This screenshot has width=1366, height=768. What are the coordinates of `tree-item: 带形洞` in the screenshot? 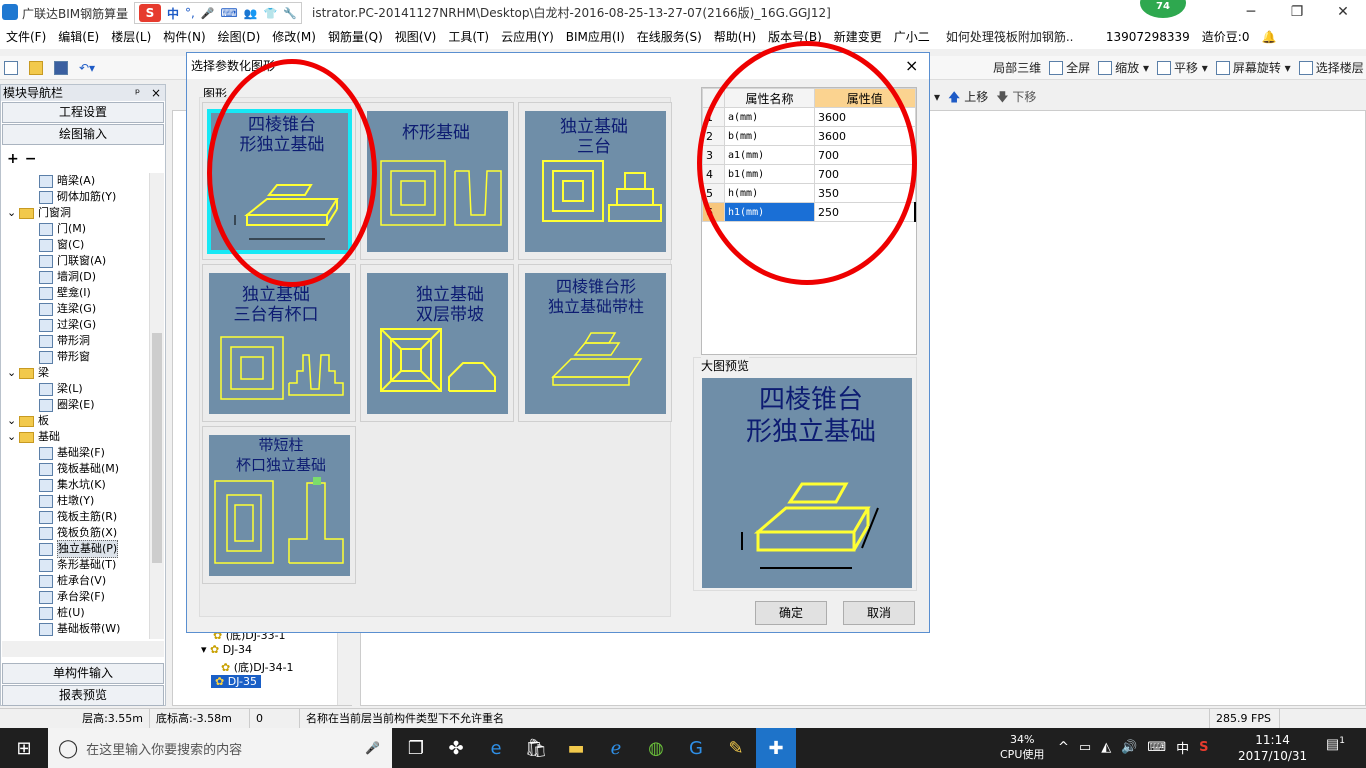 It's located at (76, 341).